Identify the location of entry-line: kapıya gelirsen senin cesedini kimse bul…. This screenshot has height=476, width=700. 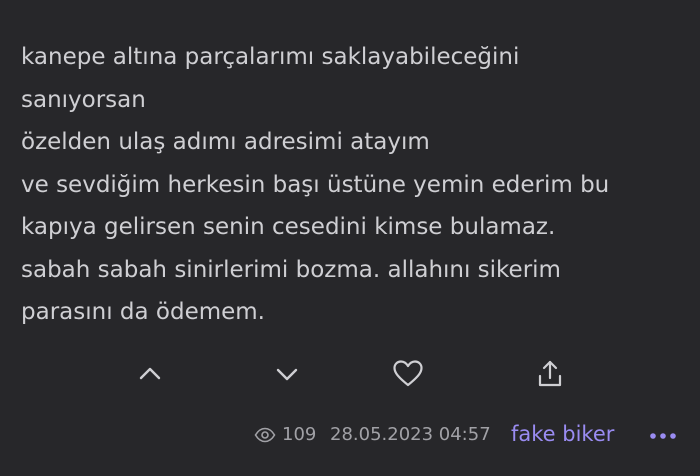
(288, 227).